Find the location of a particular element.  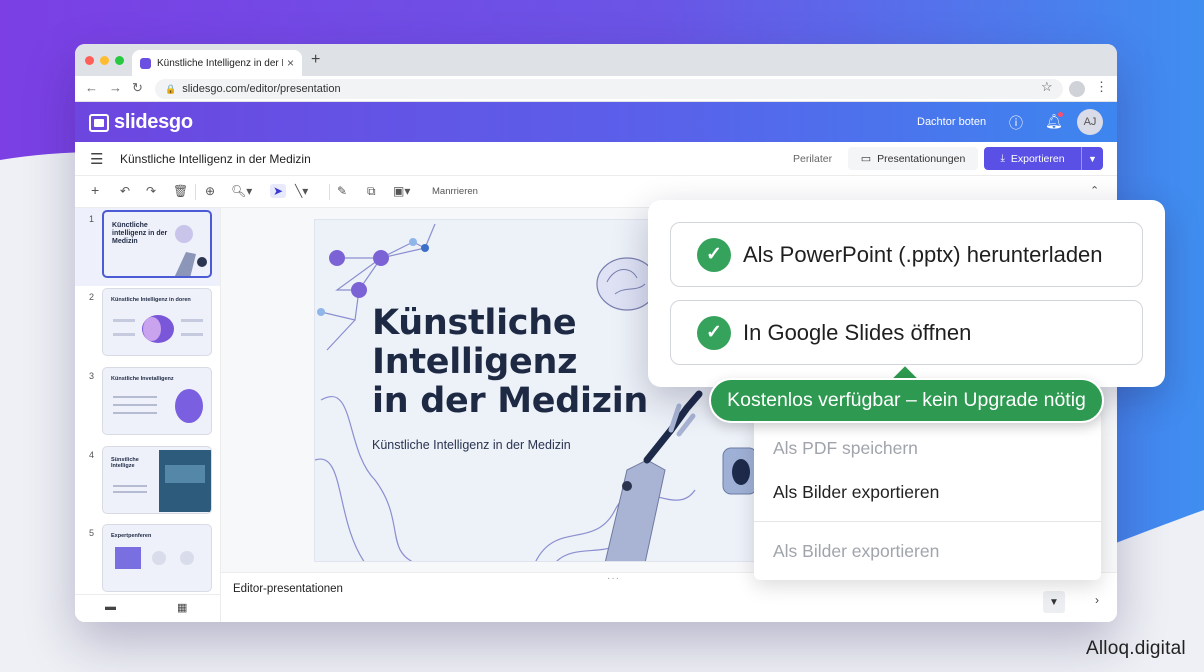

export-button: ⤓ Exportieren ▼ is located at coordinates (1043, 158).